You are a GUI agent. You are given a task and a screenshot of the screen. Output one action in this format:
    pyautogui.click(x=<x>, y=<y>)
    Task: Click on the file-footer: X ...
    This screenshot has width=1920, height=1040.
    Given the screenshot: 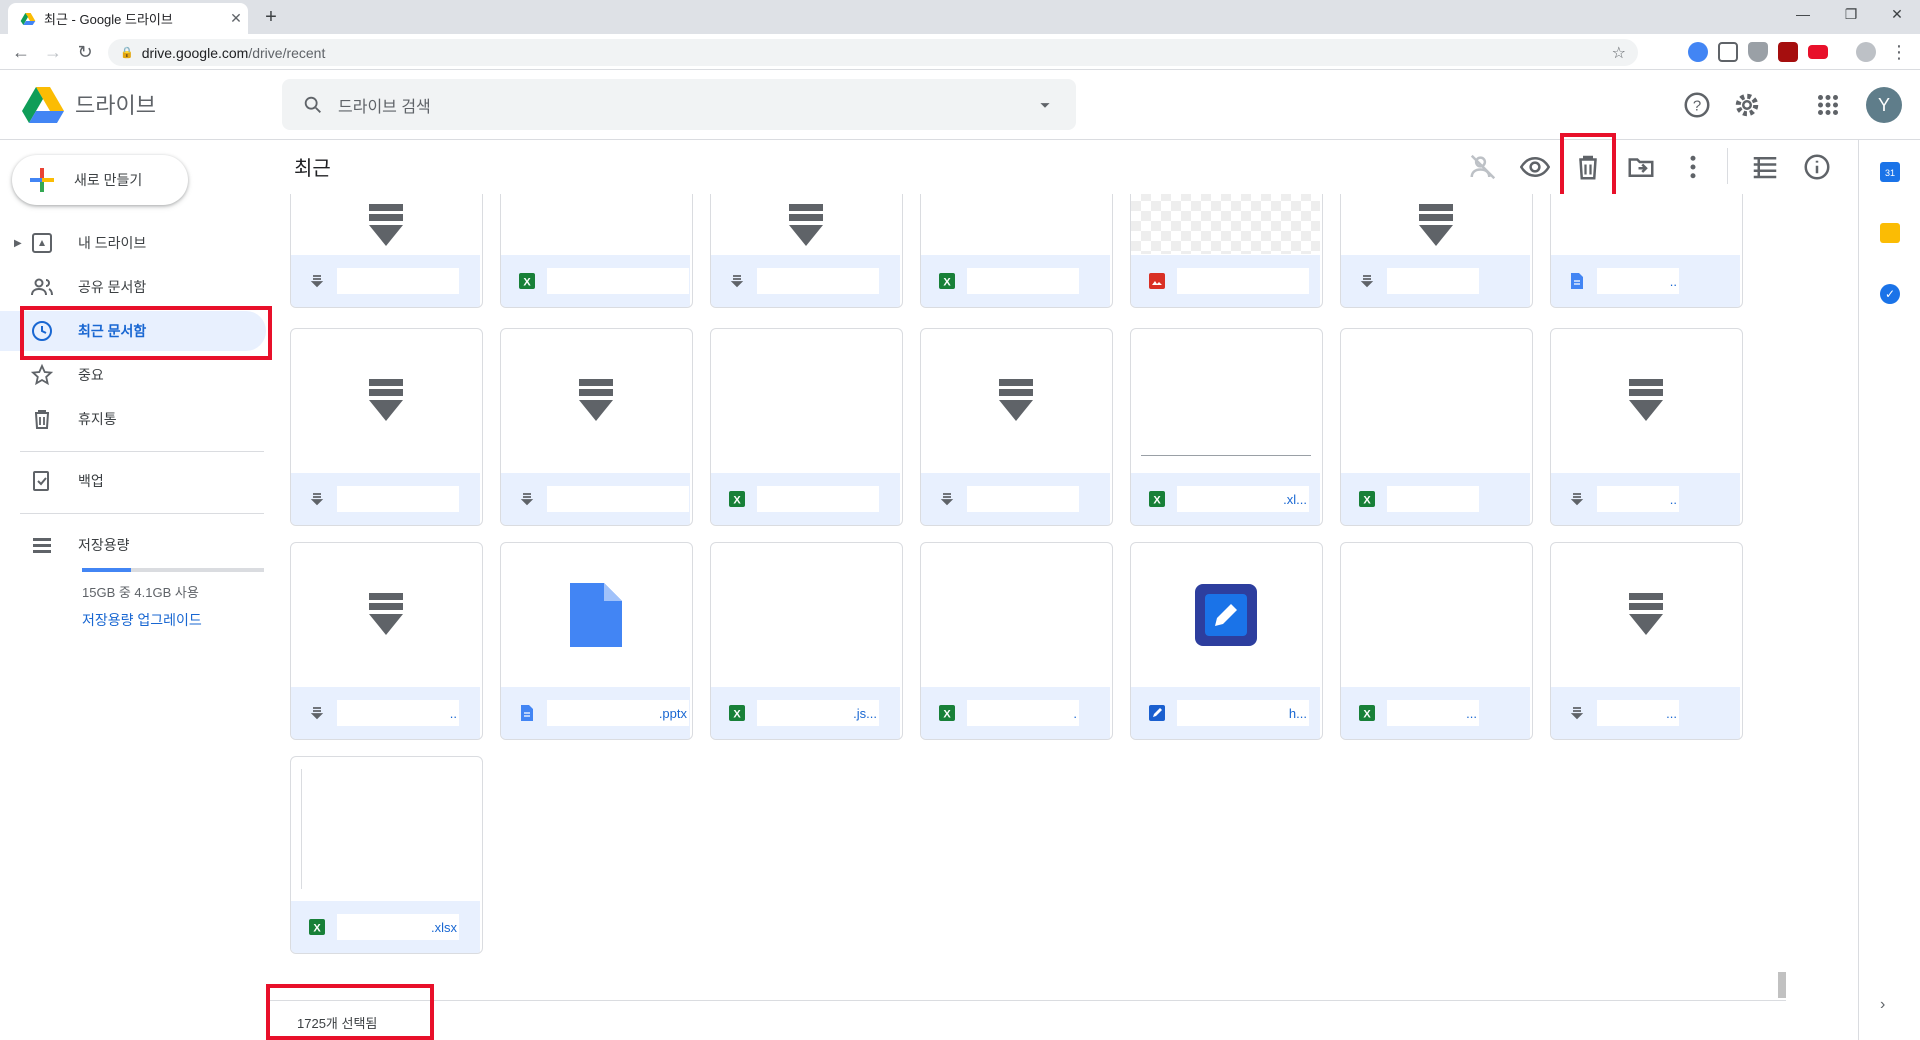 What is the action you would take?
    pyautogui.click(x=1435, y=713)
    